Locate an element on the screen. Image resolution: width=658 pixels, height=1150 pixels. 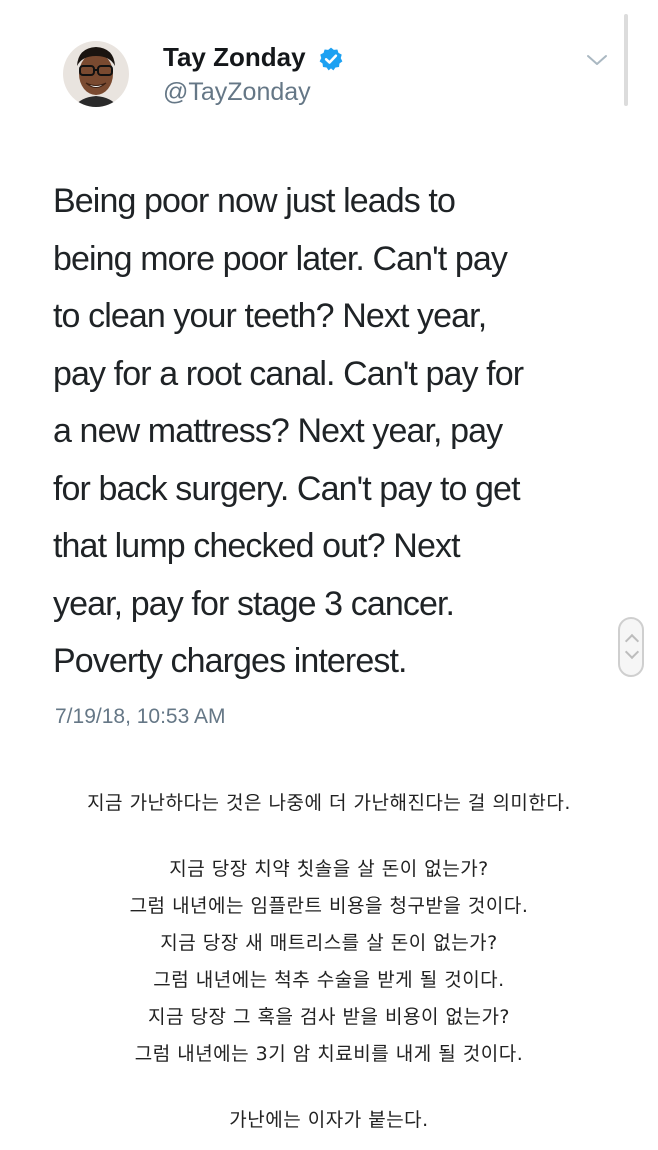
chevron-down-icon is located at coordinates (597, 60).